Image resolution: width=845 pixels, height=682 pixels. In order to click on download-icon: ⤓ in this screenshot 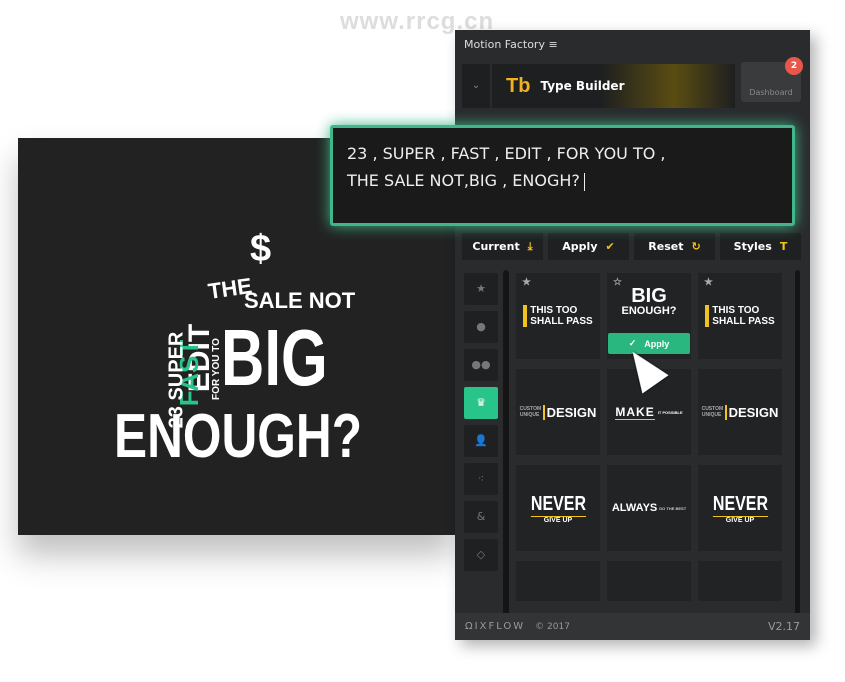, I will do `click(530, 246)`.